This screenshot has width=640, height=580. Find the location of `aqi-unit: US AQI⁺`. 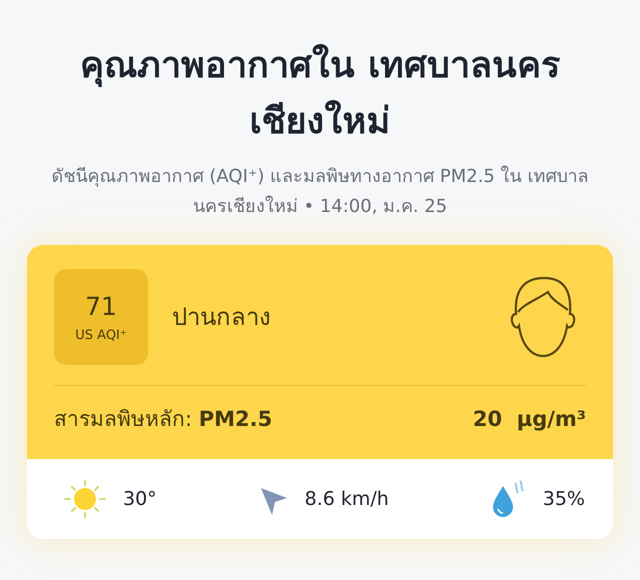

aqi-unit: US AQI⁺ is located at coordinates (101, 335).